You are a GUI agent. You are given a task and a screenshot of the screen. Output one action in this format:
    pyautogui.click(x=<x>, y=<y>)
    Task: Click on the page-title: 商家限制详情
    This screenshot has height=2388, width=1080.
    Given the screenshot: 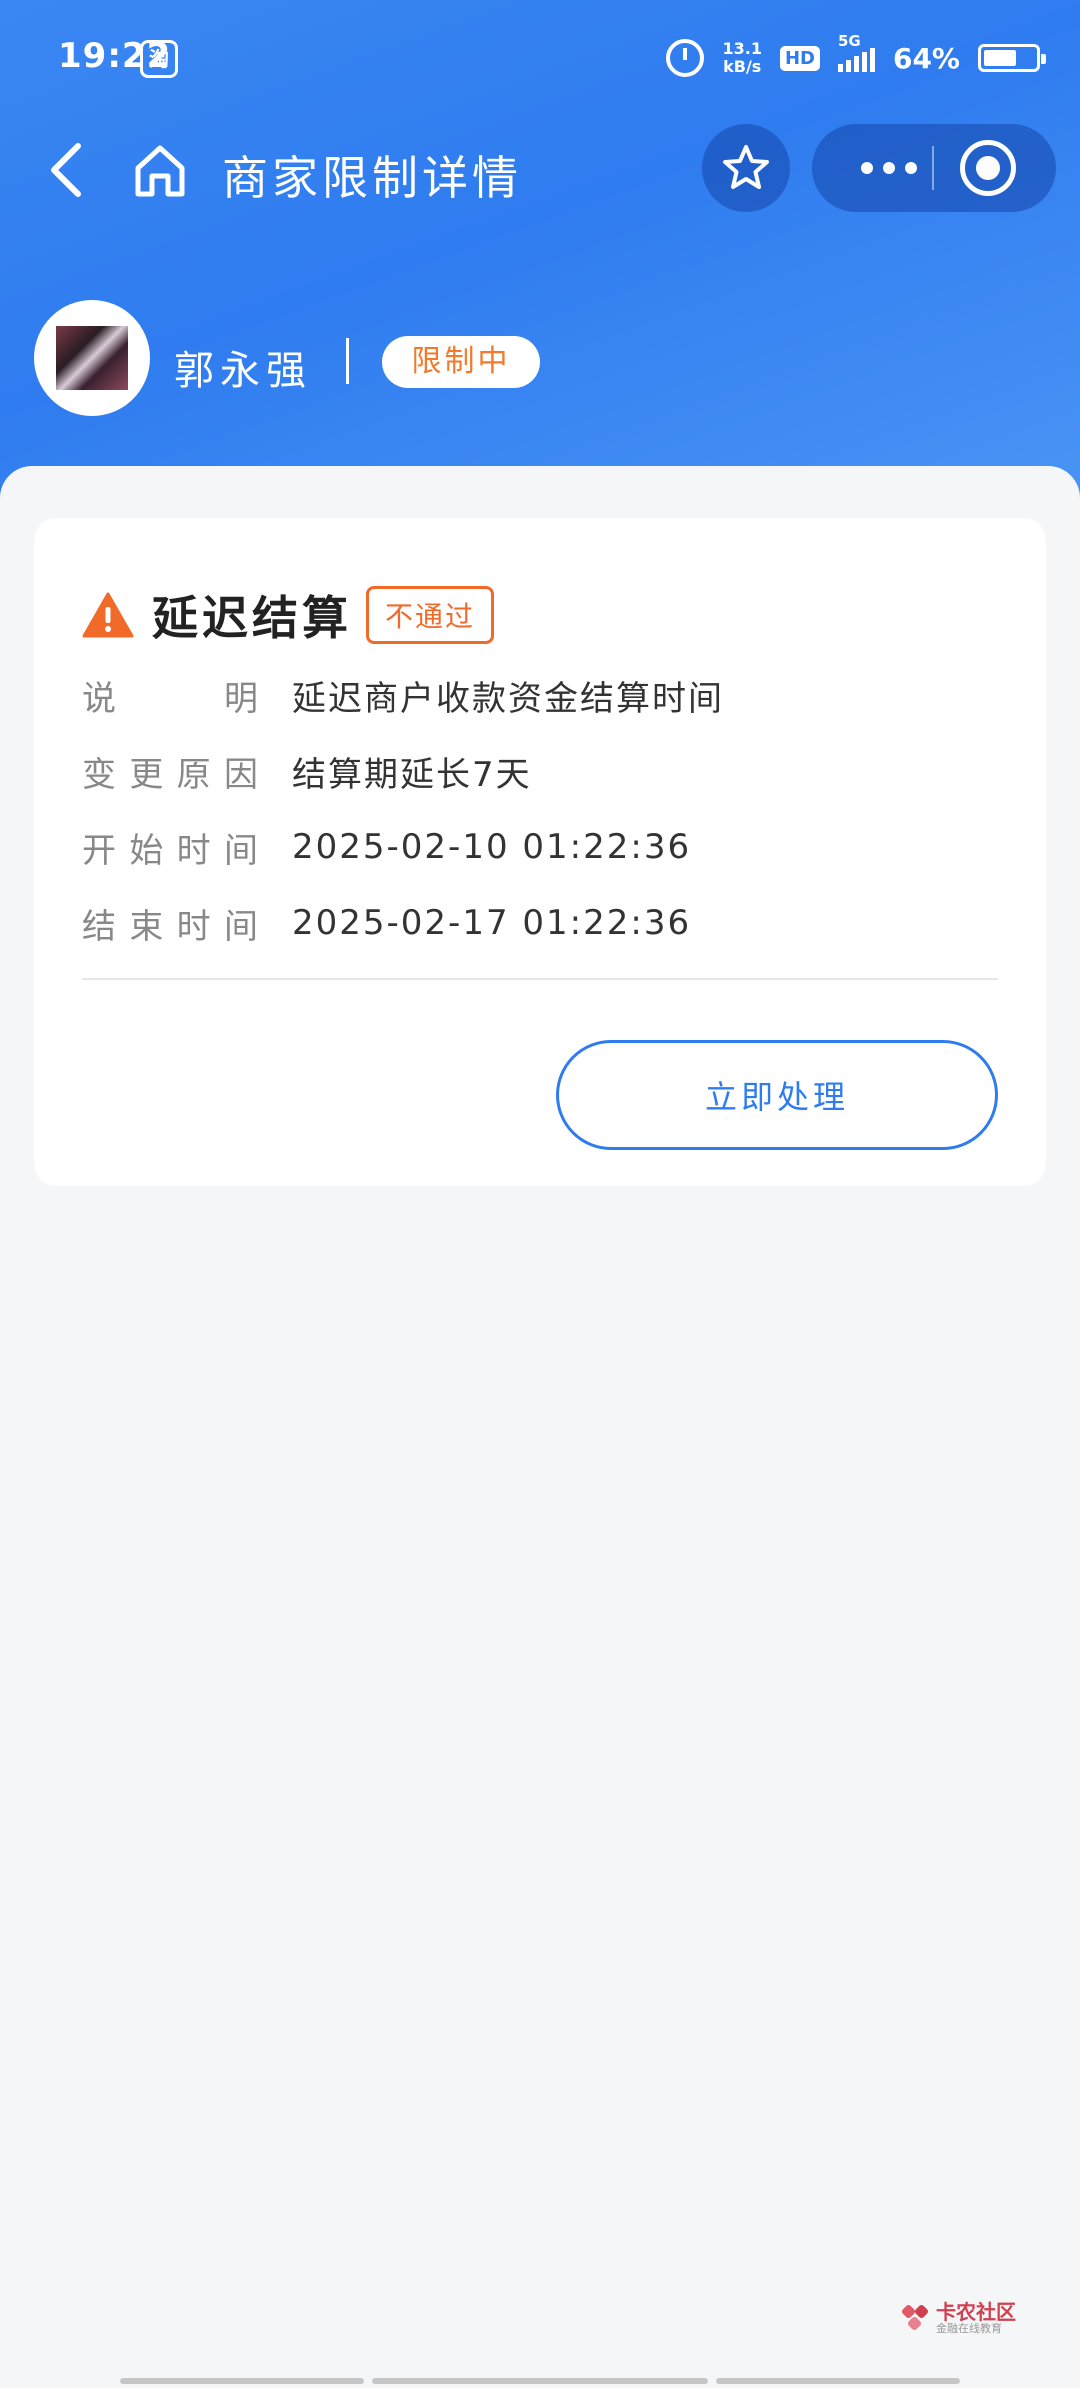 What is the action you would take?
    pyautogui.click(x=372, y=178)
    